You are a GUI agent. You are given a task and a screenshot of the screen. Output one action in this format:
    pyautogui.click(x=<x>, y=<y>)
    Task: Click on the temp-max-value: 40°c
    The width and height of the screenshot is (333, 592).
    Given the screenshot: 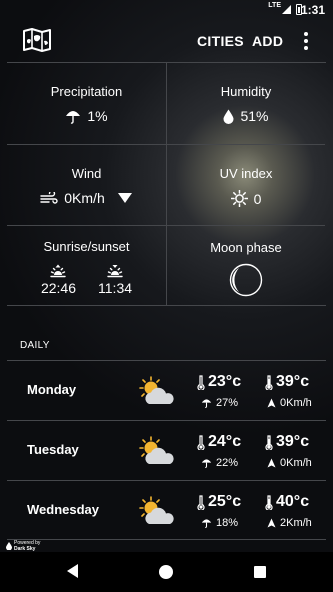 What is the action you would take?
    pyautogui.click(x=293, y=501)
    